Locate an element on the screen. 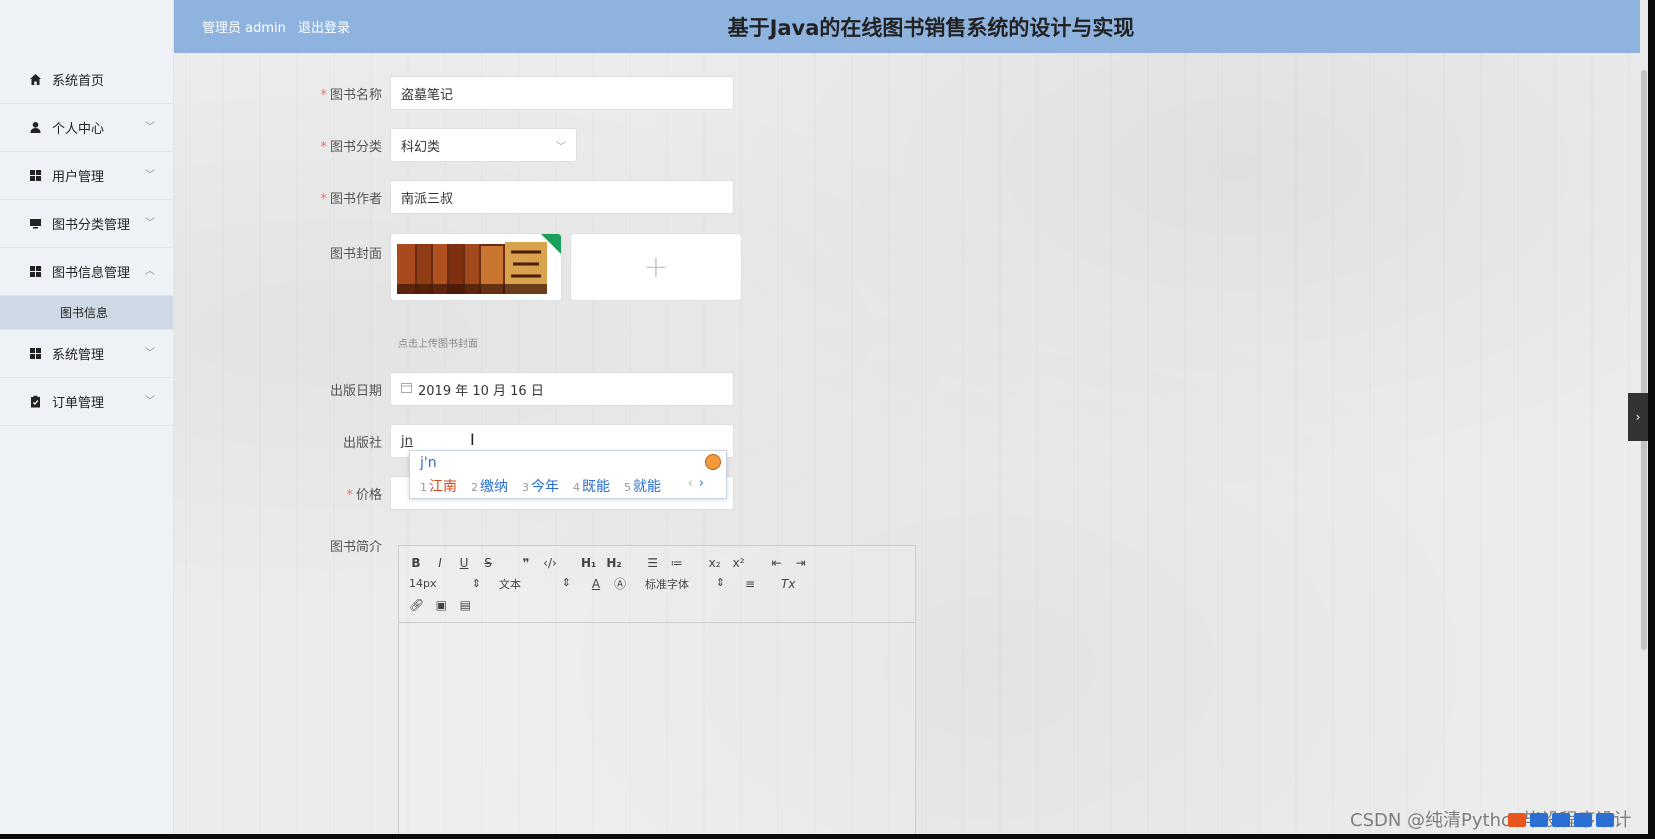  clear-format-icon: Tx is located at coordinates (788, 584).